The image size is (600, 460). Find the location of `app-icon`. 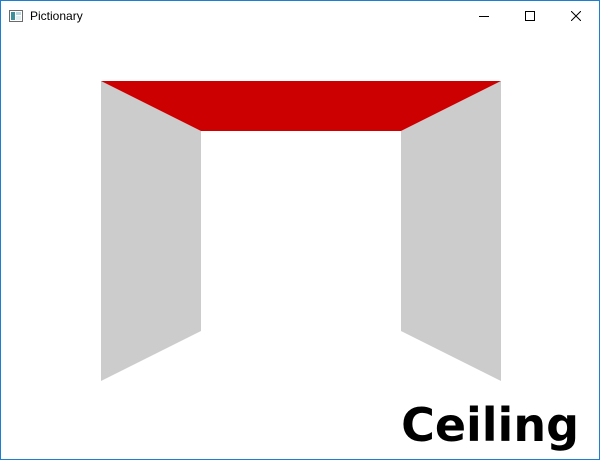

app-icon is located at coordinates (16, 15).